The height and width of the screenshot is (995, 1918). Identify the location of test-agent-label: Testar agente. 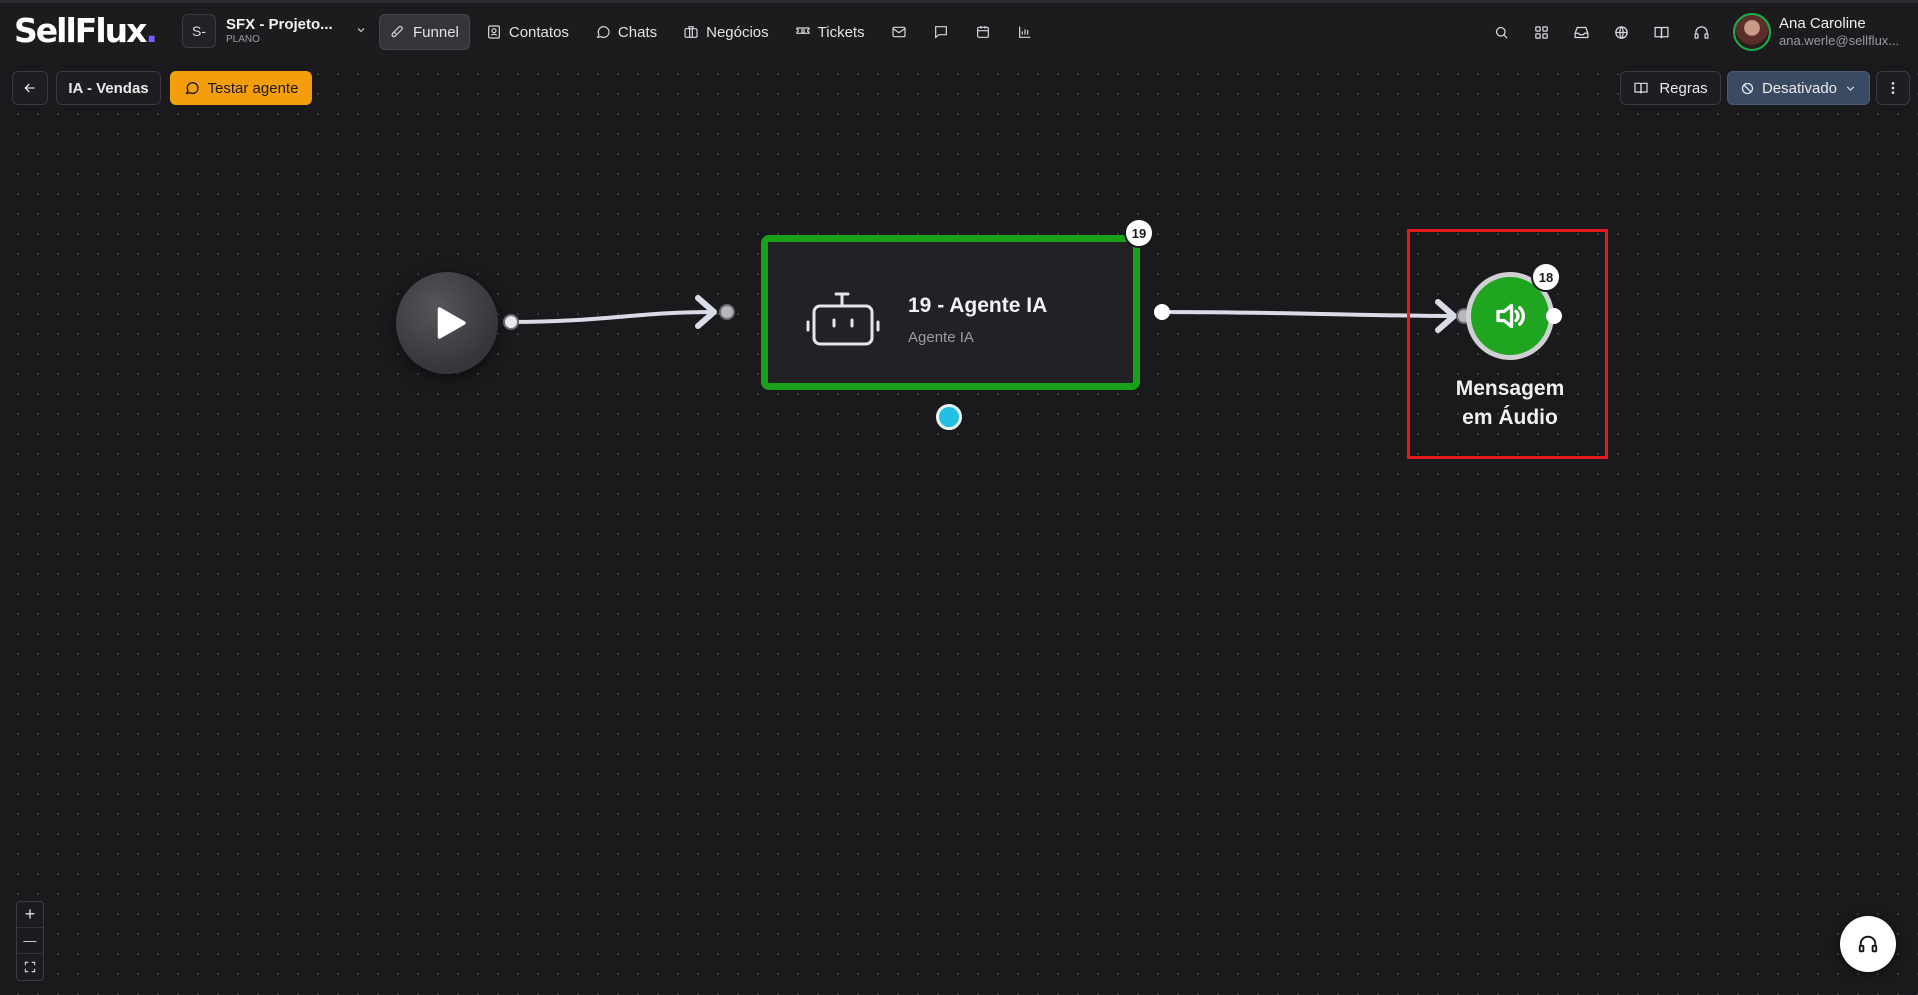
(253, 88).